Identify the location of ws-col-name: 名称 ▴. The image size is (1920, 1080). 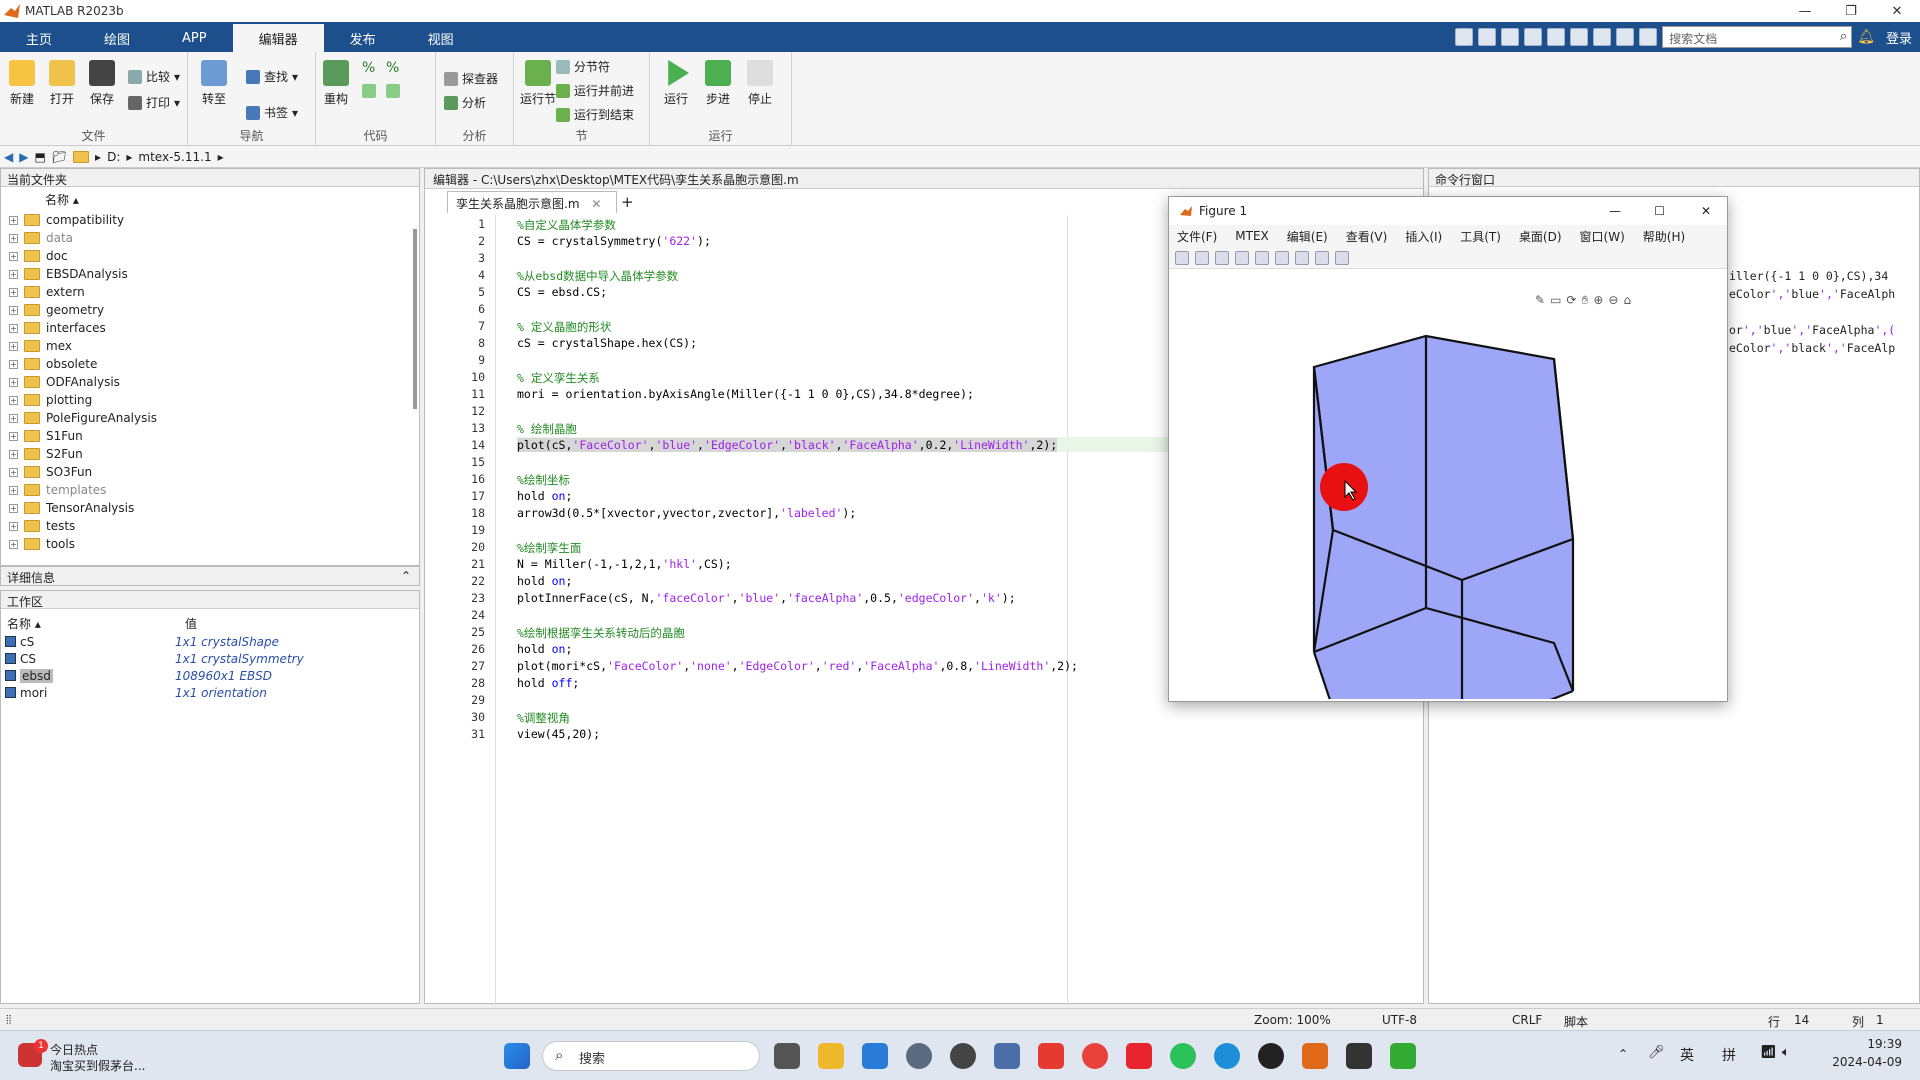
(24, 623).